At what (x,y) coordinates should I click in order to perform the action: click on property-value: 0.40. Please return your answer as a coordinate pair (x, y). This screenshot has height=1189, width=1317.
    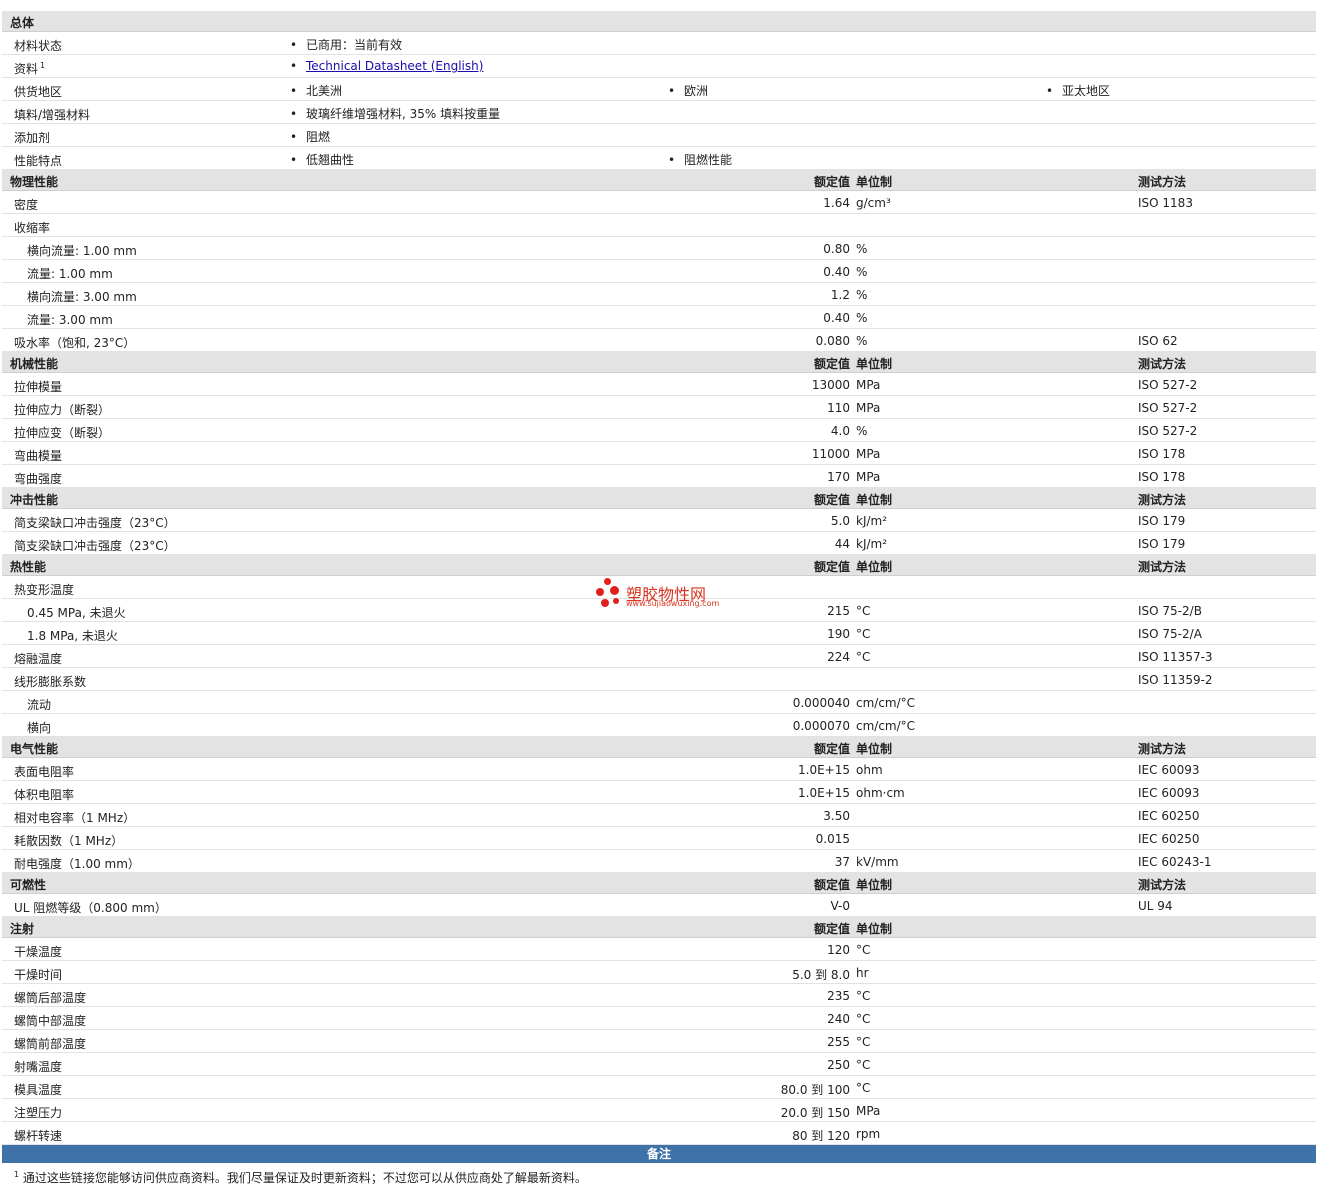
    Looking at the image, I should click on (836, 272).